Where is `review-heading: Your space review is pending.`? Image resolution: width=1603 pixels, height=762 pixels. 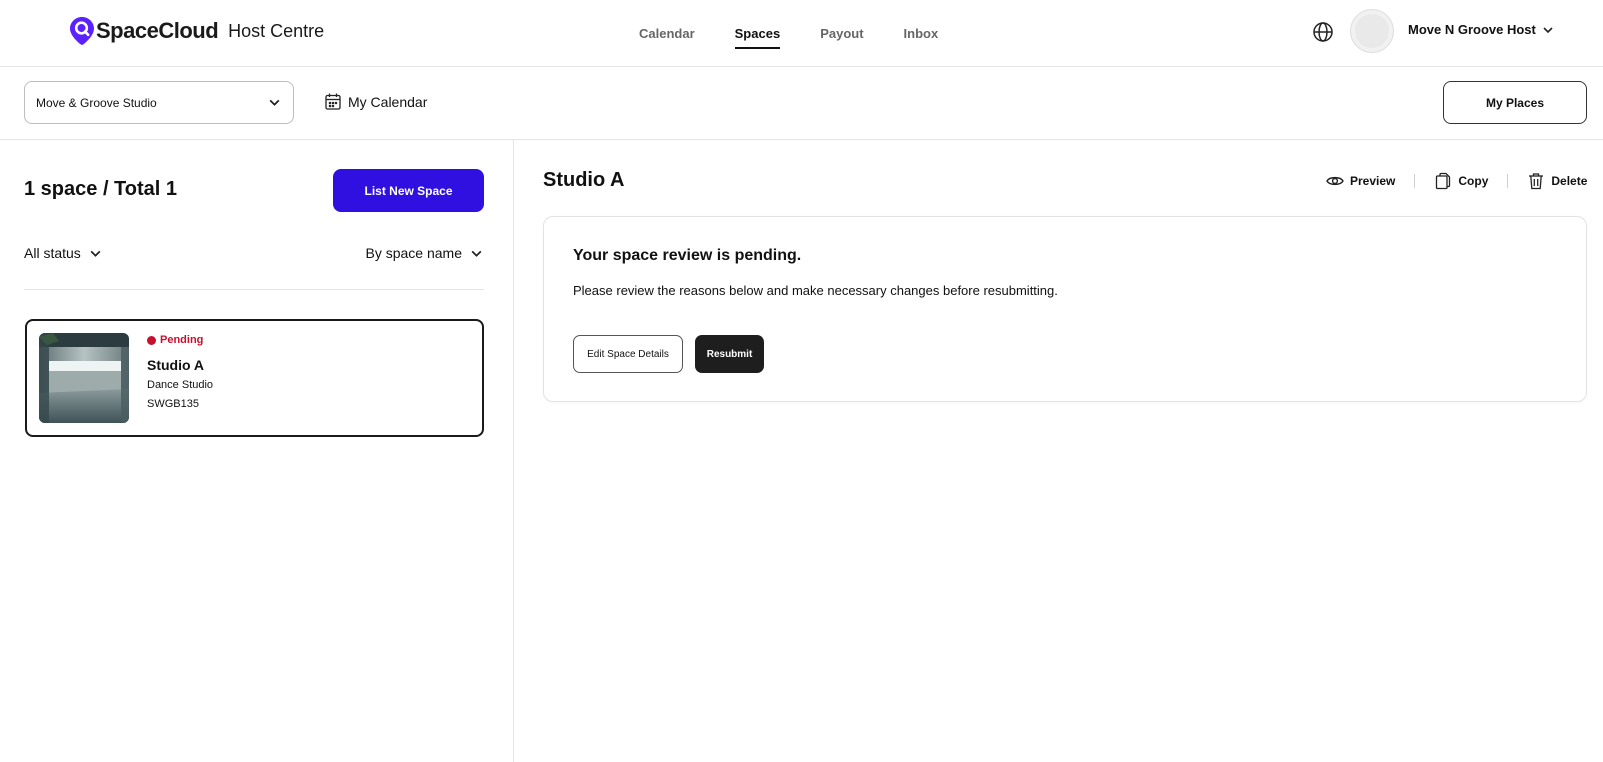 review-heading: Your space review is pending. is located at coordinates (687, 255).